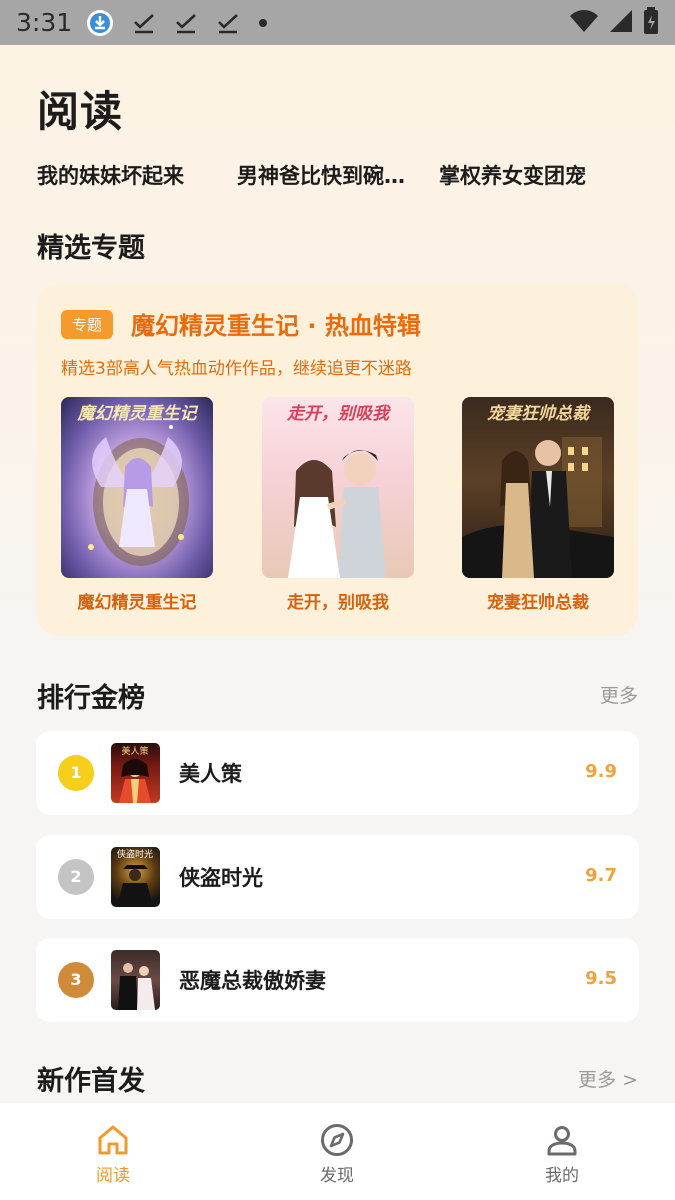 The height and width of the screenshot is (1200, 675). Describe the element at coordinates (562, 1140) in the screenshot. I see `person-icon` at that location.